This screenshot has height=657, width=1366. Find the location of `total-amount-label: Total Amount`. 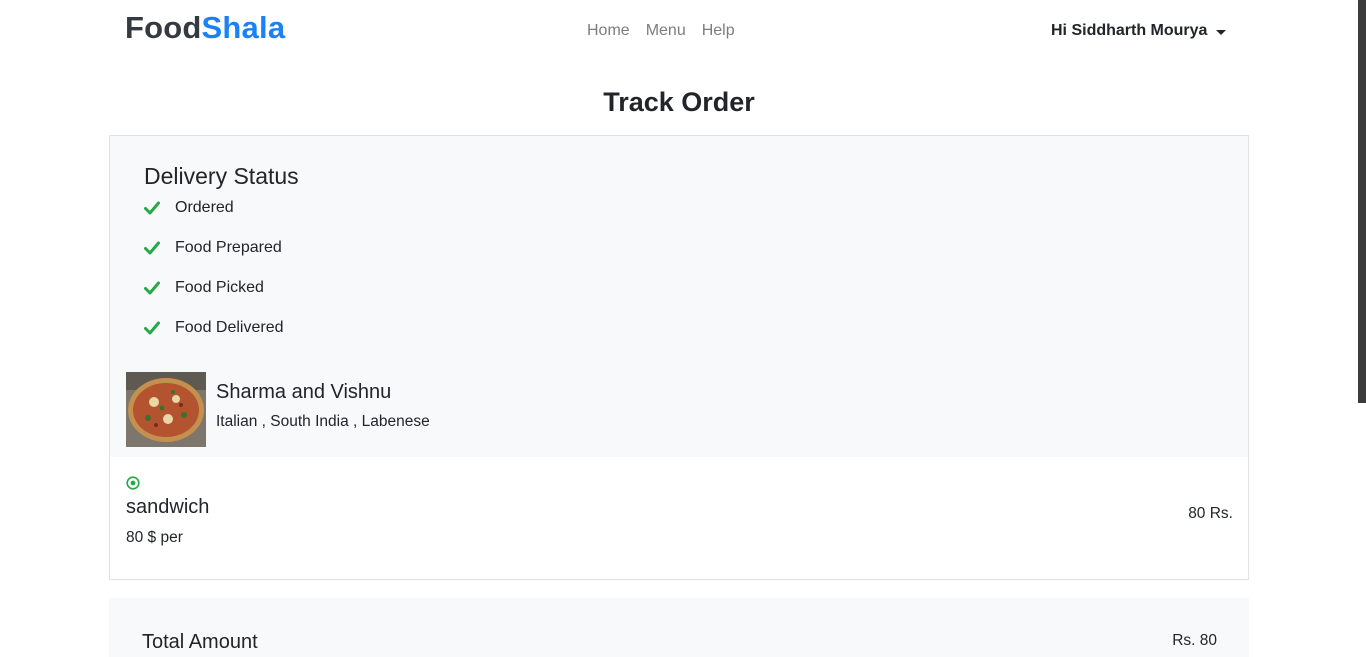

total-amount-label: Total Amount is located at coordinates (200, 642).